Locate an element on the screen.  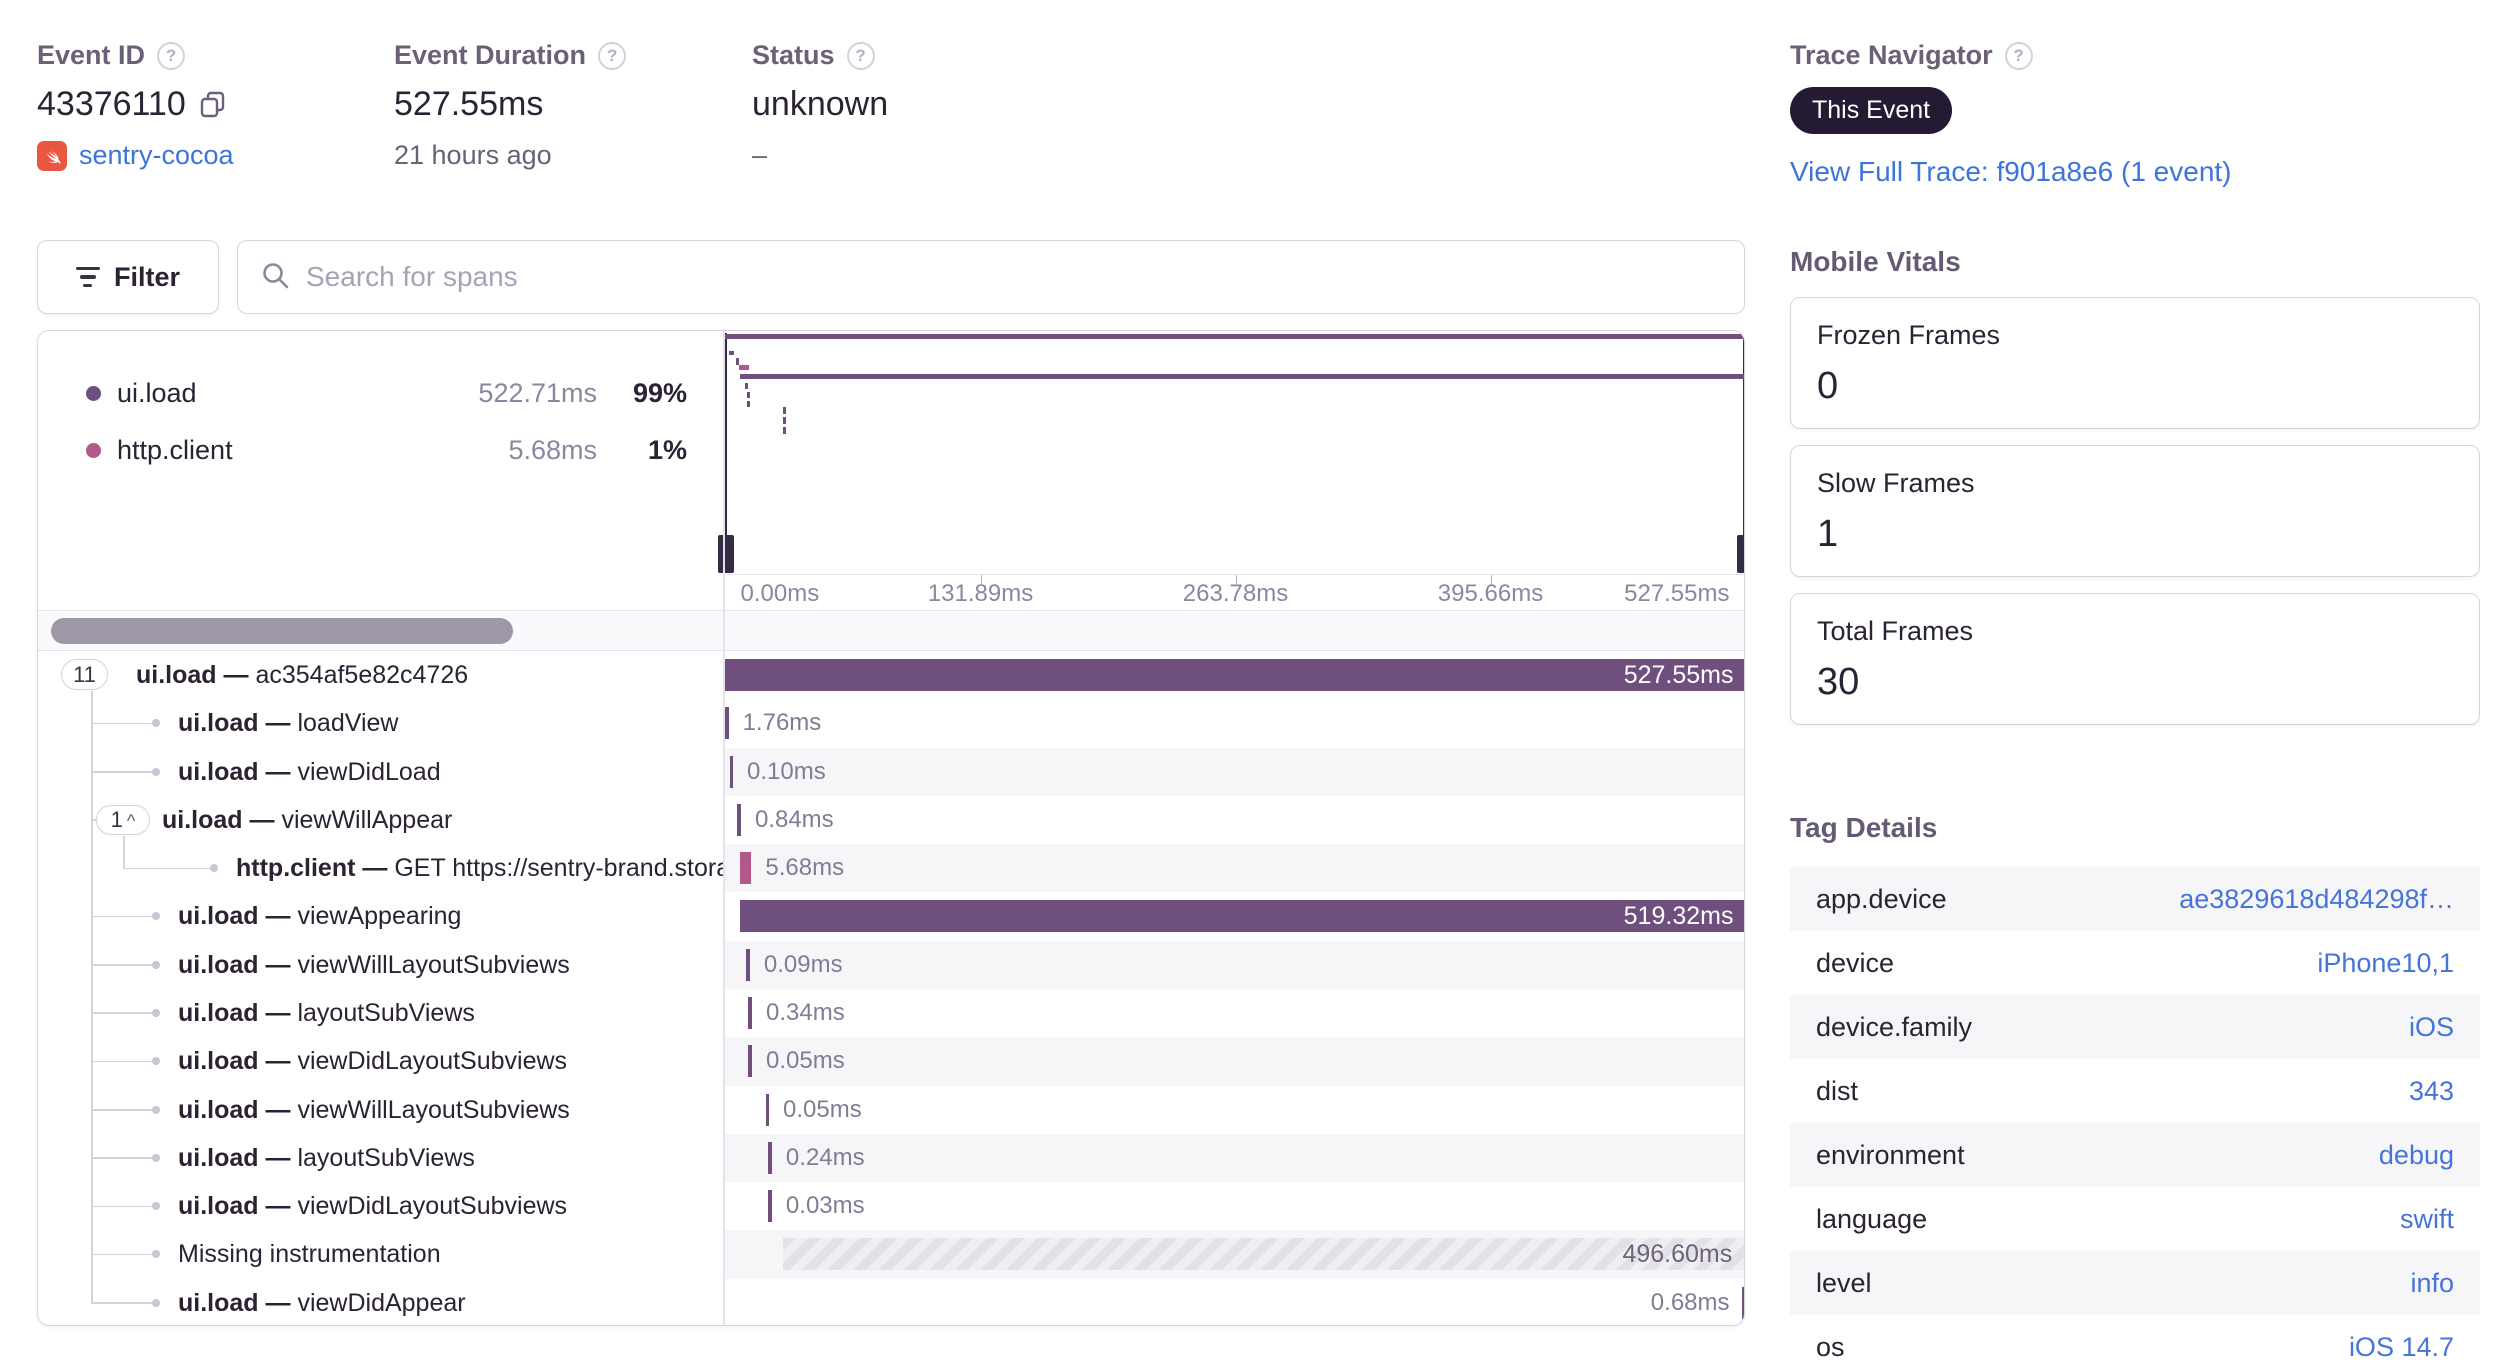
span-row: ui.load — viewWillLayoutSubviews 0.09ms is located at coordinates (891, 964).